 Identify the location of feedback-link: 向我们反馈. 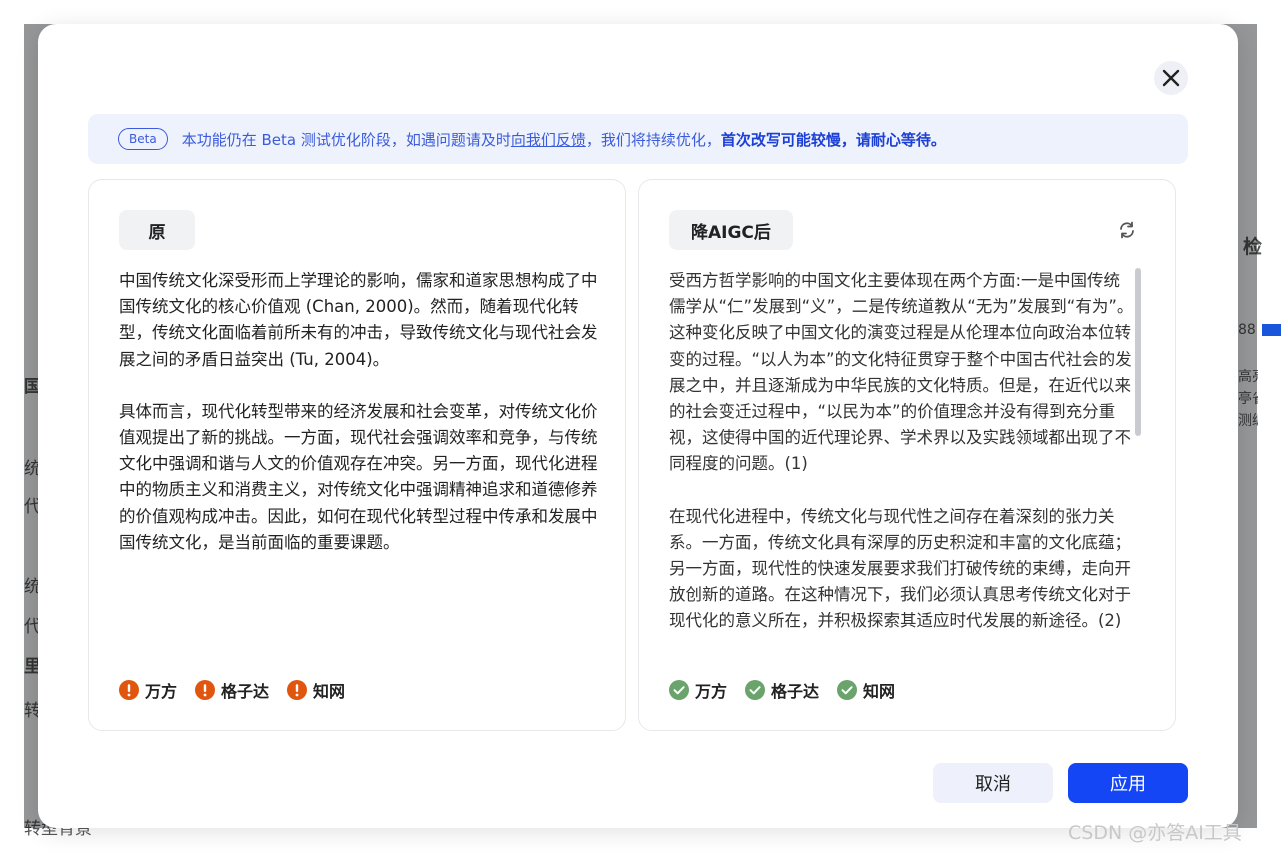
(548, 139).